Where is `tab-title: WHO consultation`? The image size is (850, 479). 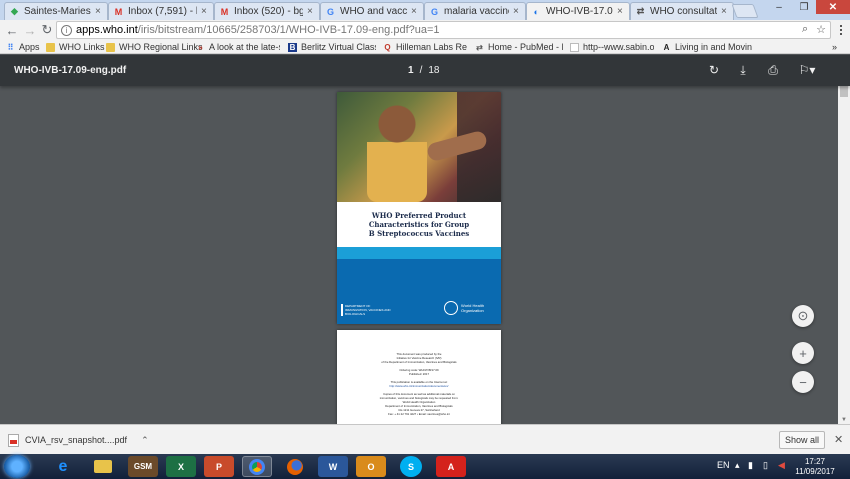 tab-title: WHO consultation is located at coordinates (683, 11).